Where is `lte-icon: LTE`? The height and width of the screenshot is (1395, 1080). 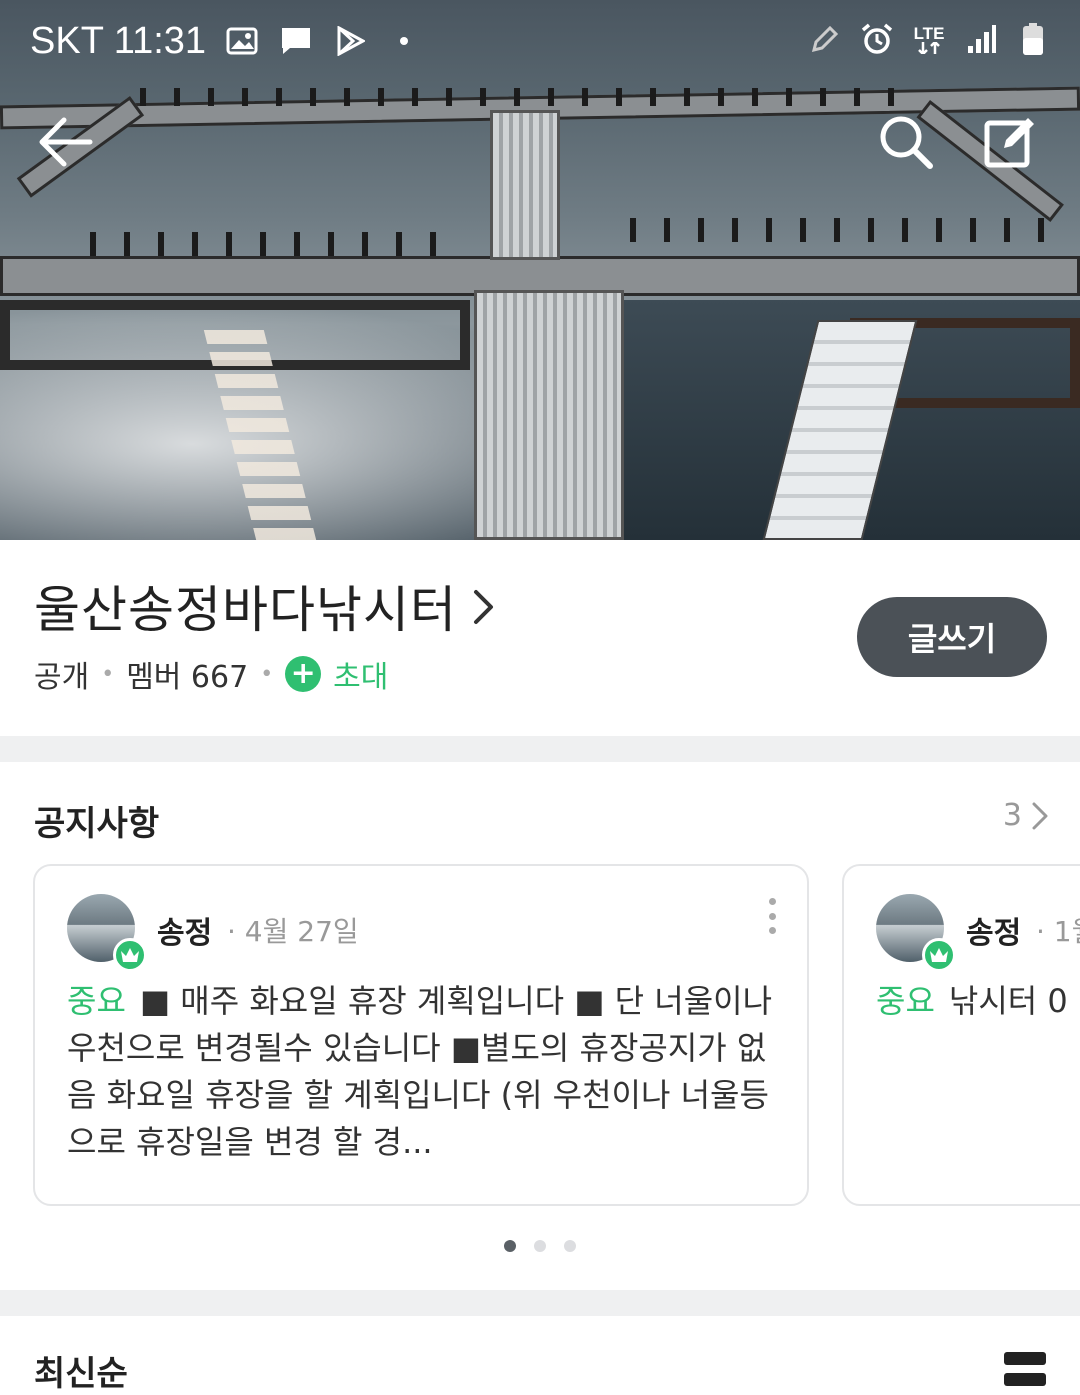
lte-icon: LTE is located at coordinates (929, 39).